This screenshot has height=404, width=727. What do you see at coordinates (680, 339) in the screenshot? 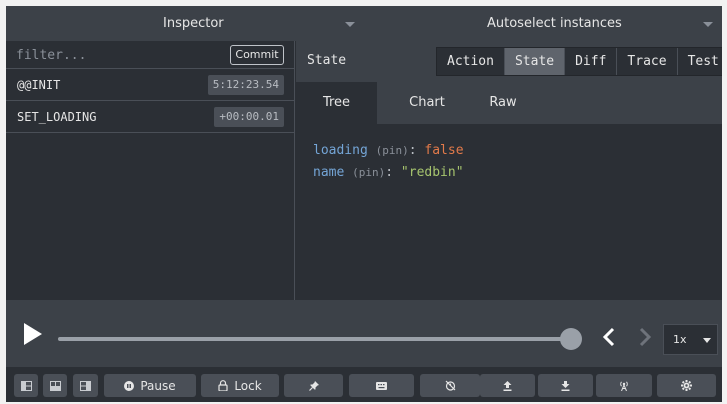
I see `speed-value: 1x` at bounding box center [680, 339].